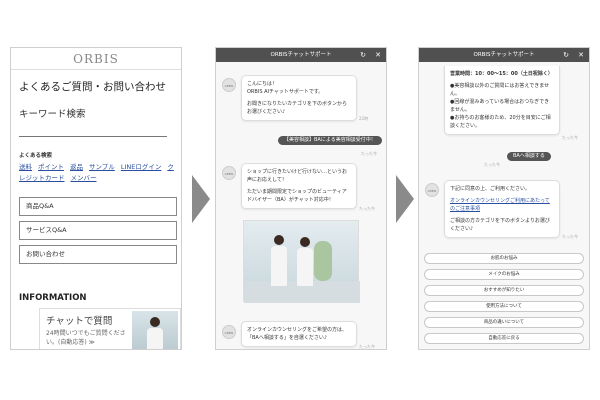 Image resolution: width=600 pixels, height=400 pixels. Describe the element at coordinates (98, 230) in the screenshot. I see `service-qa-button: サービスQ&A` at that location.